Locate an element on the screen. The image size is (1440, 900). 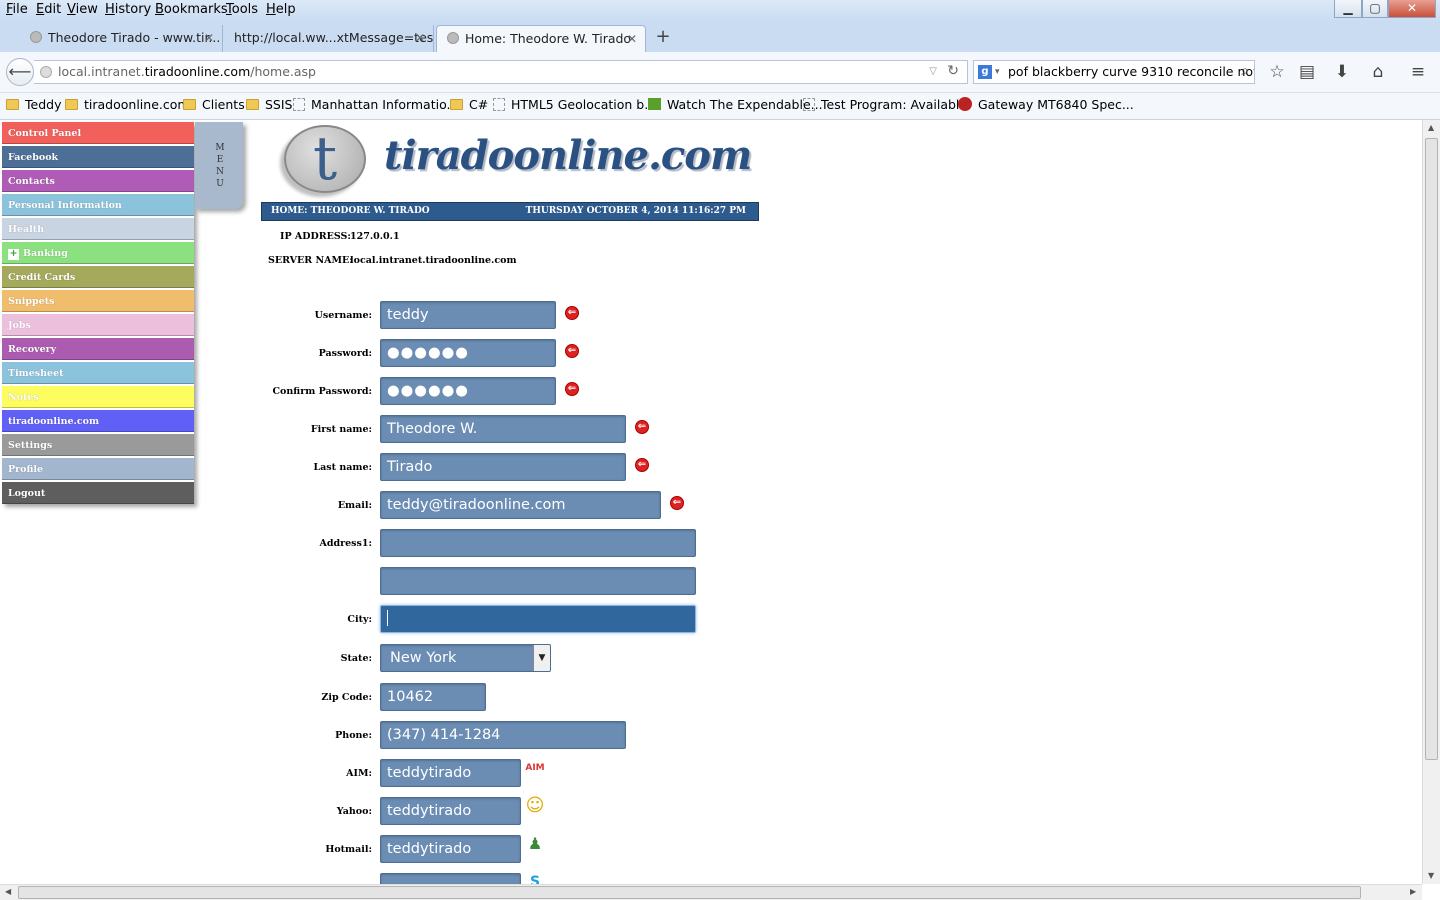
close-window-button: ✕ is located at coordinates (1412, 9).